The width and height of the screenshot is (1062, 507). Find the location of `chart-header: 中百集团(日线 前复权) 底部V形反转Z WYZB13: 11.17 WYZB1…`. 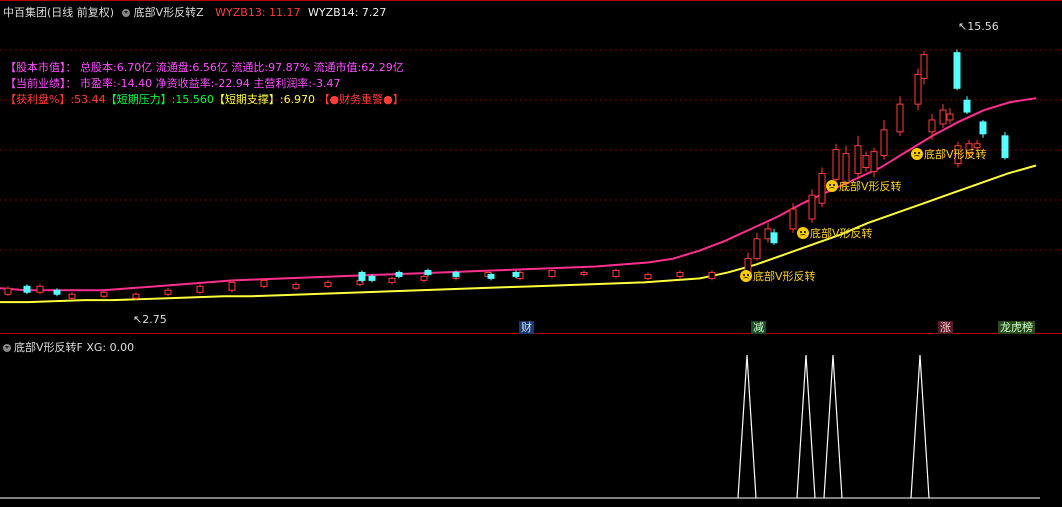

chart-header: 中百集团(日线 前复权) 底部V形反转Z WYZB13: 11.17 WYZB1… is located at coordinates (196, 12).